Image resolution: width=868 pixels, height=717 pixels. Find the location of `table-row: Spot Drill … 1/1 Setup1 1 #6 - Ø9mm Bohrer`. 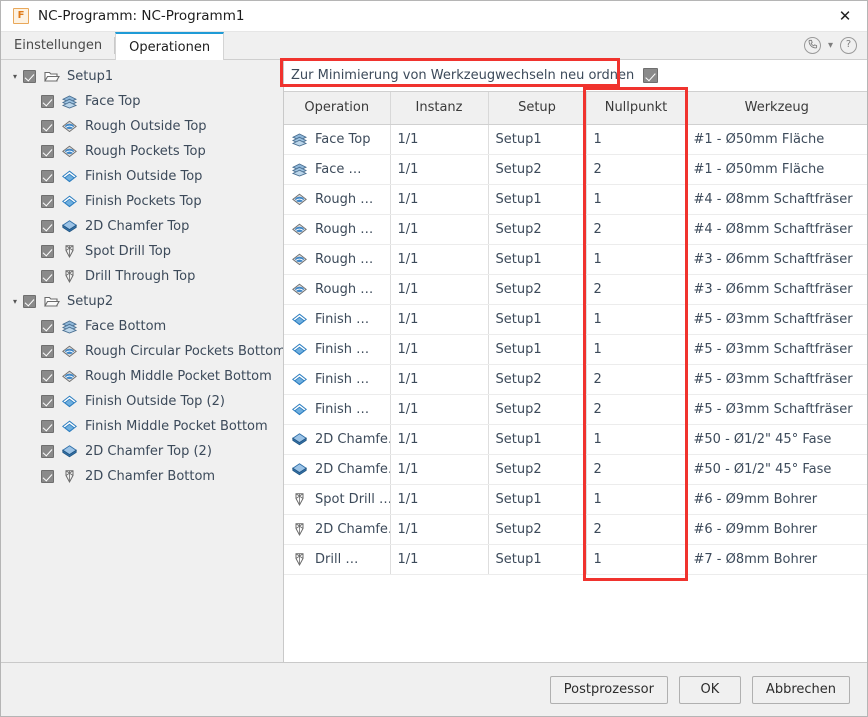

table-row: Spot Drill … 1/1 Setup1 1 #6 - Ø9mm Bohrer is located at coordinates (575, 499).